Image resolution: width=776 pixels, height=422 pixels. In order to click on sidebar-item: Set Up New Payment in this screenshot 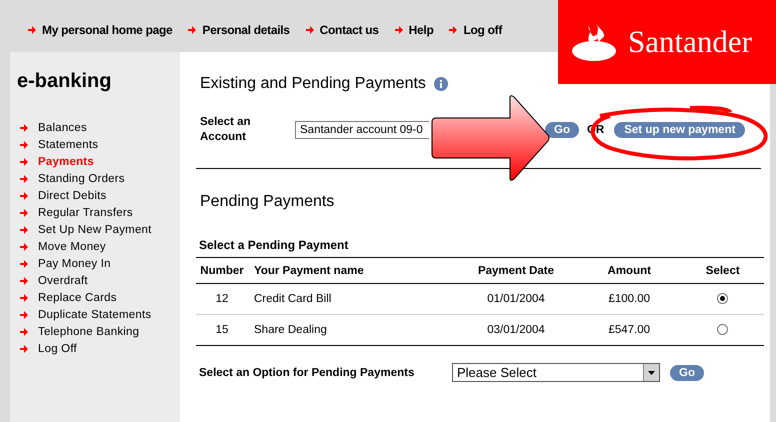, I will do `click(95, 230)`.